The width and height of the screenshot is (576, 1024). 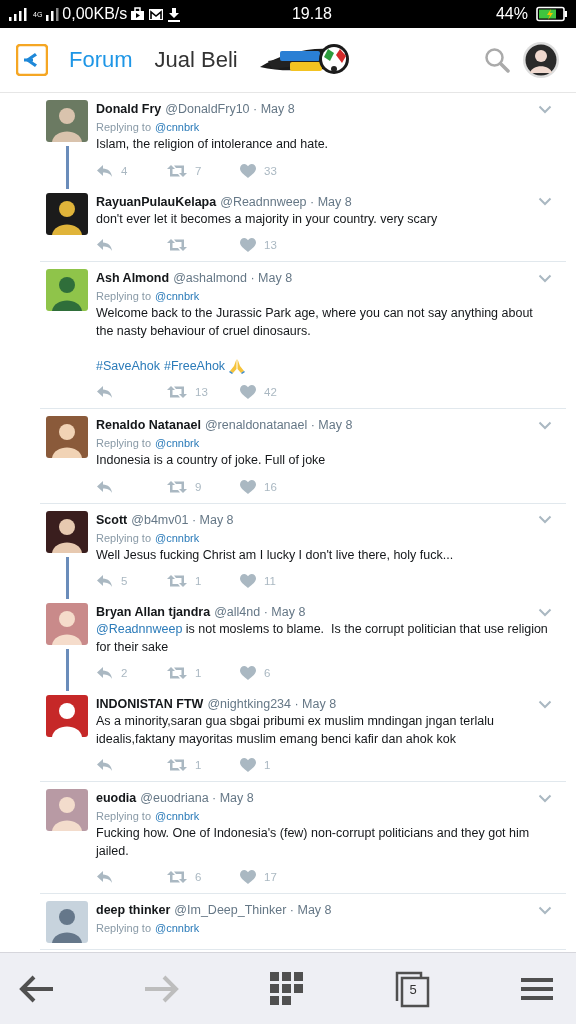 What do you see at coordinates (156, 201) in the screenshot?
I see `user-name: RayuanPulauKelapa` at bounding box center [156, 201].